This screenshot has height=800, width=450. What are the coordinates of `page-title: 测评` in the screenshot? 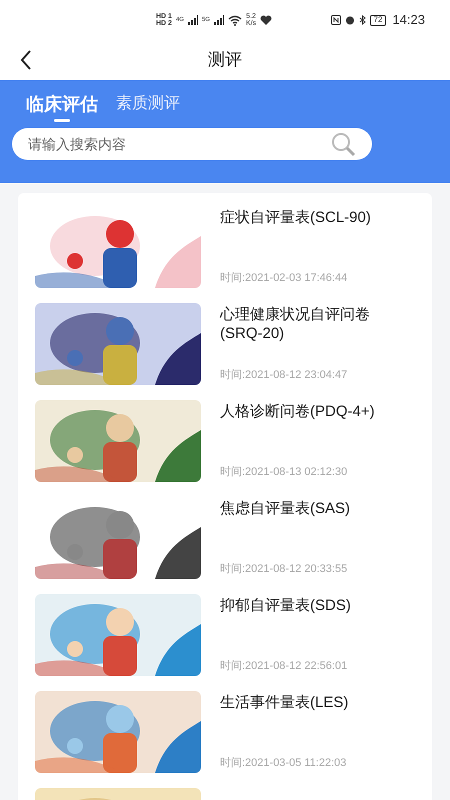 It's located at (225, 60).